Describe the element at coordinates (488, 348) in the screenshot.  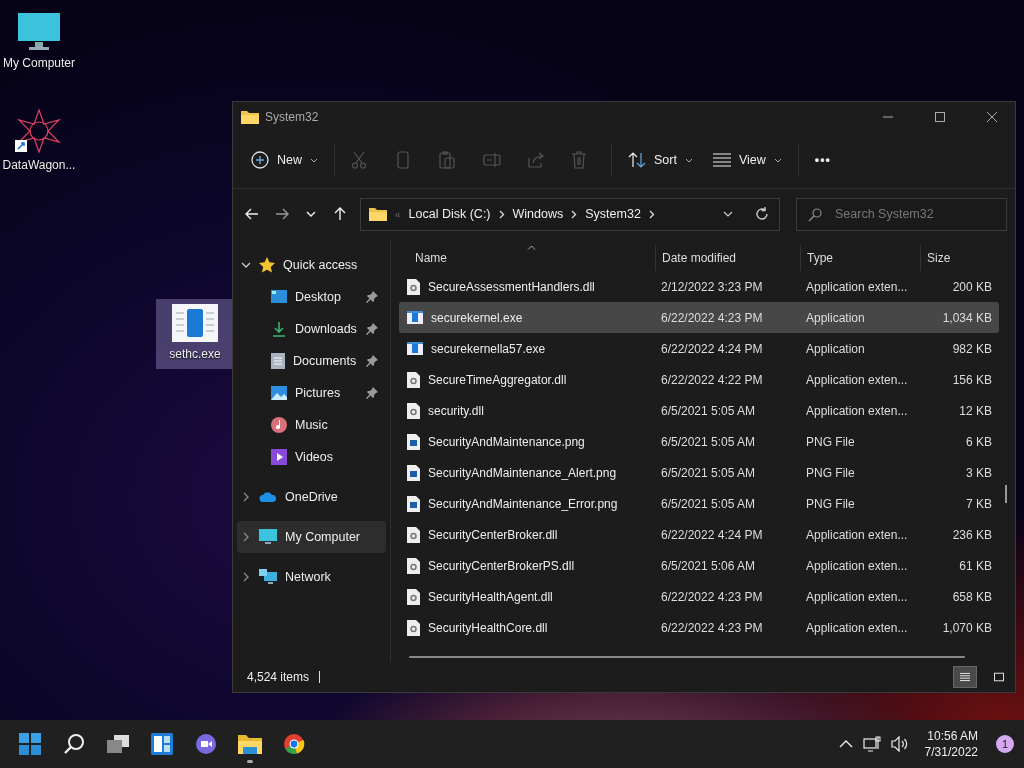
I see `file-name: securekernella57.exe` at that location.